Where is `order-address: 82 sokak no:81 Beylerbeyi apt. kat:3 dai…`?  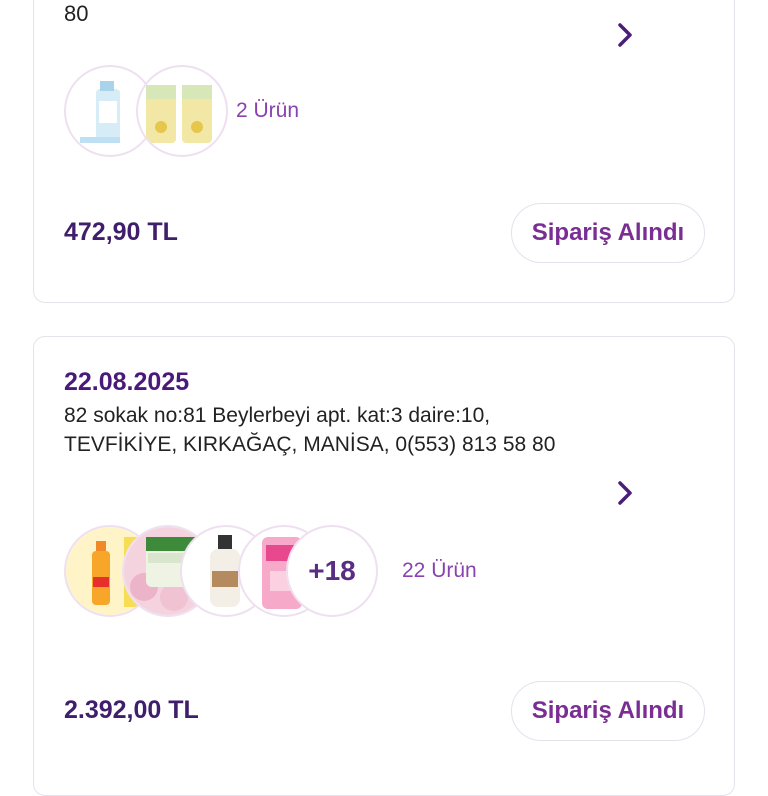
order-address: 82 sokak no:81 Beylerbeyi apt. kat:3 dai… is located at coordinates (310, 430).